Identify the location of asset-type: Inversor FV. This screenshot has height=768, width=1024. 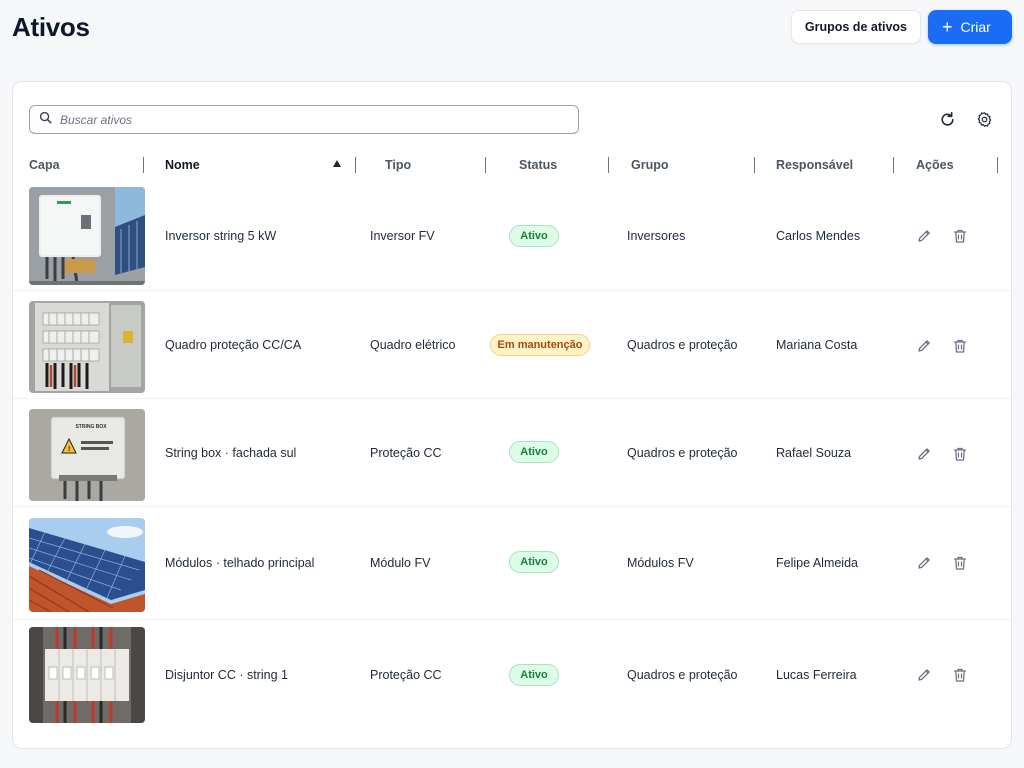
(402, 235).